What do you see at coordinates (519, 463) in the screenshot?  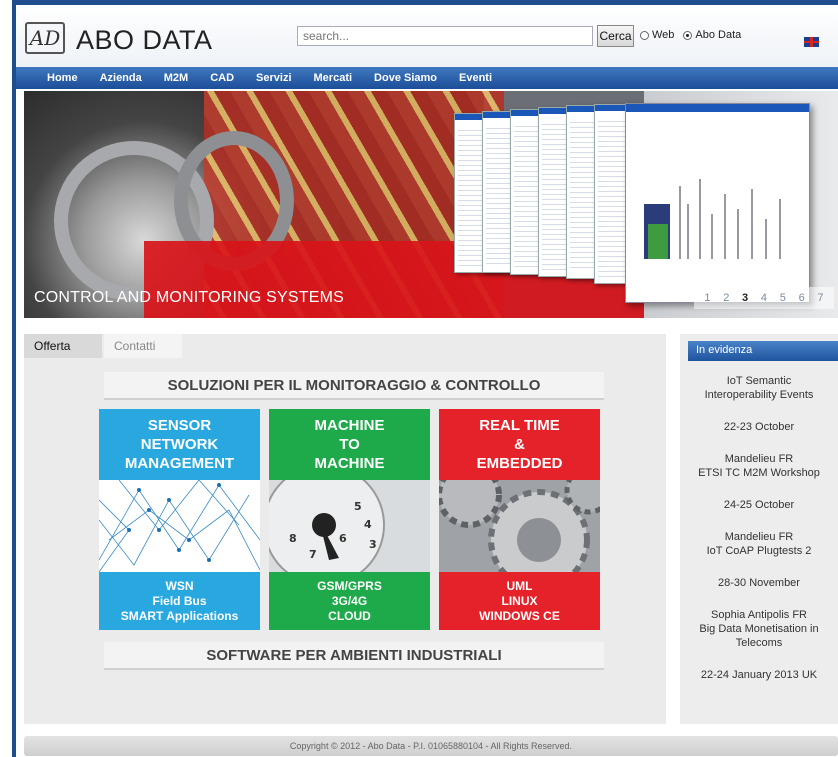 I see `tile-heading: EMBEDDED` at bounding box center [519, 463].